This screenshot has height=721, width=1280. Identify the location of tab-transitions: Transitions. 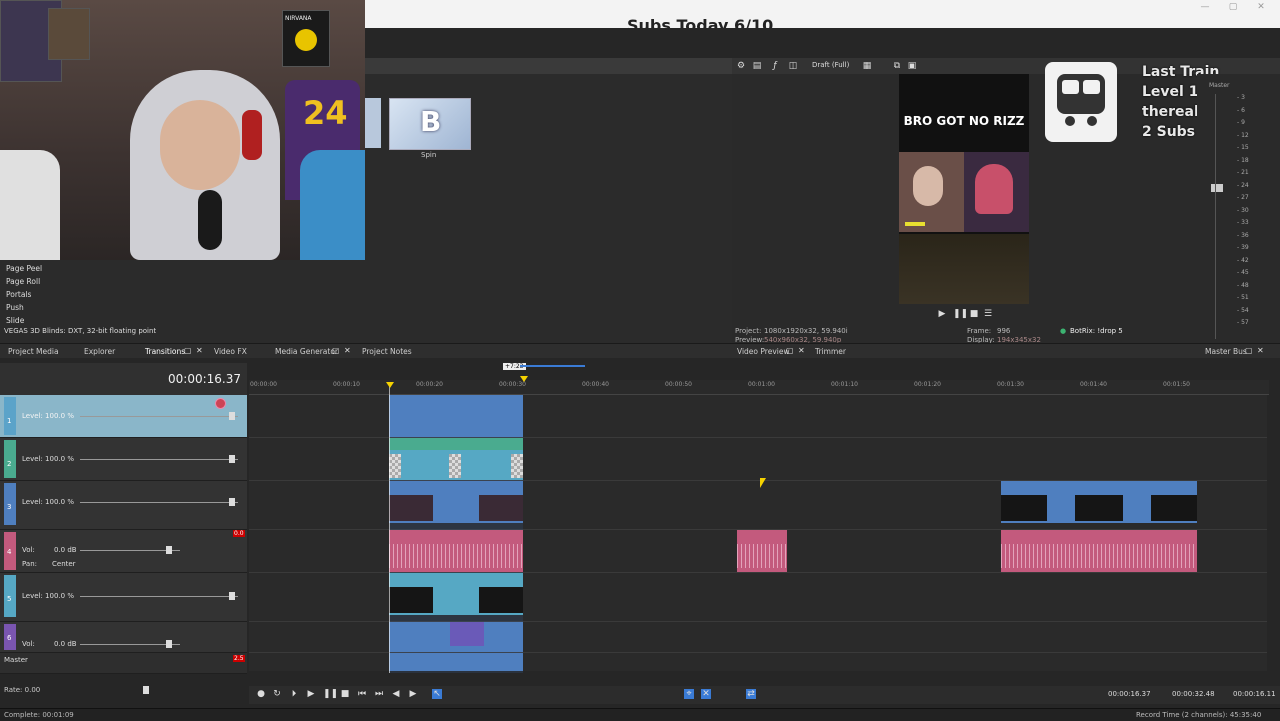
(165, 351).